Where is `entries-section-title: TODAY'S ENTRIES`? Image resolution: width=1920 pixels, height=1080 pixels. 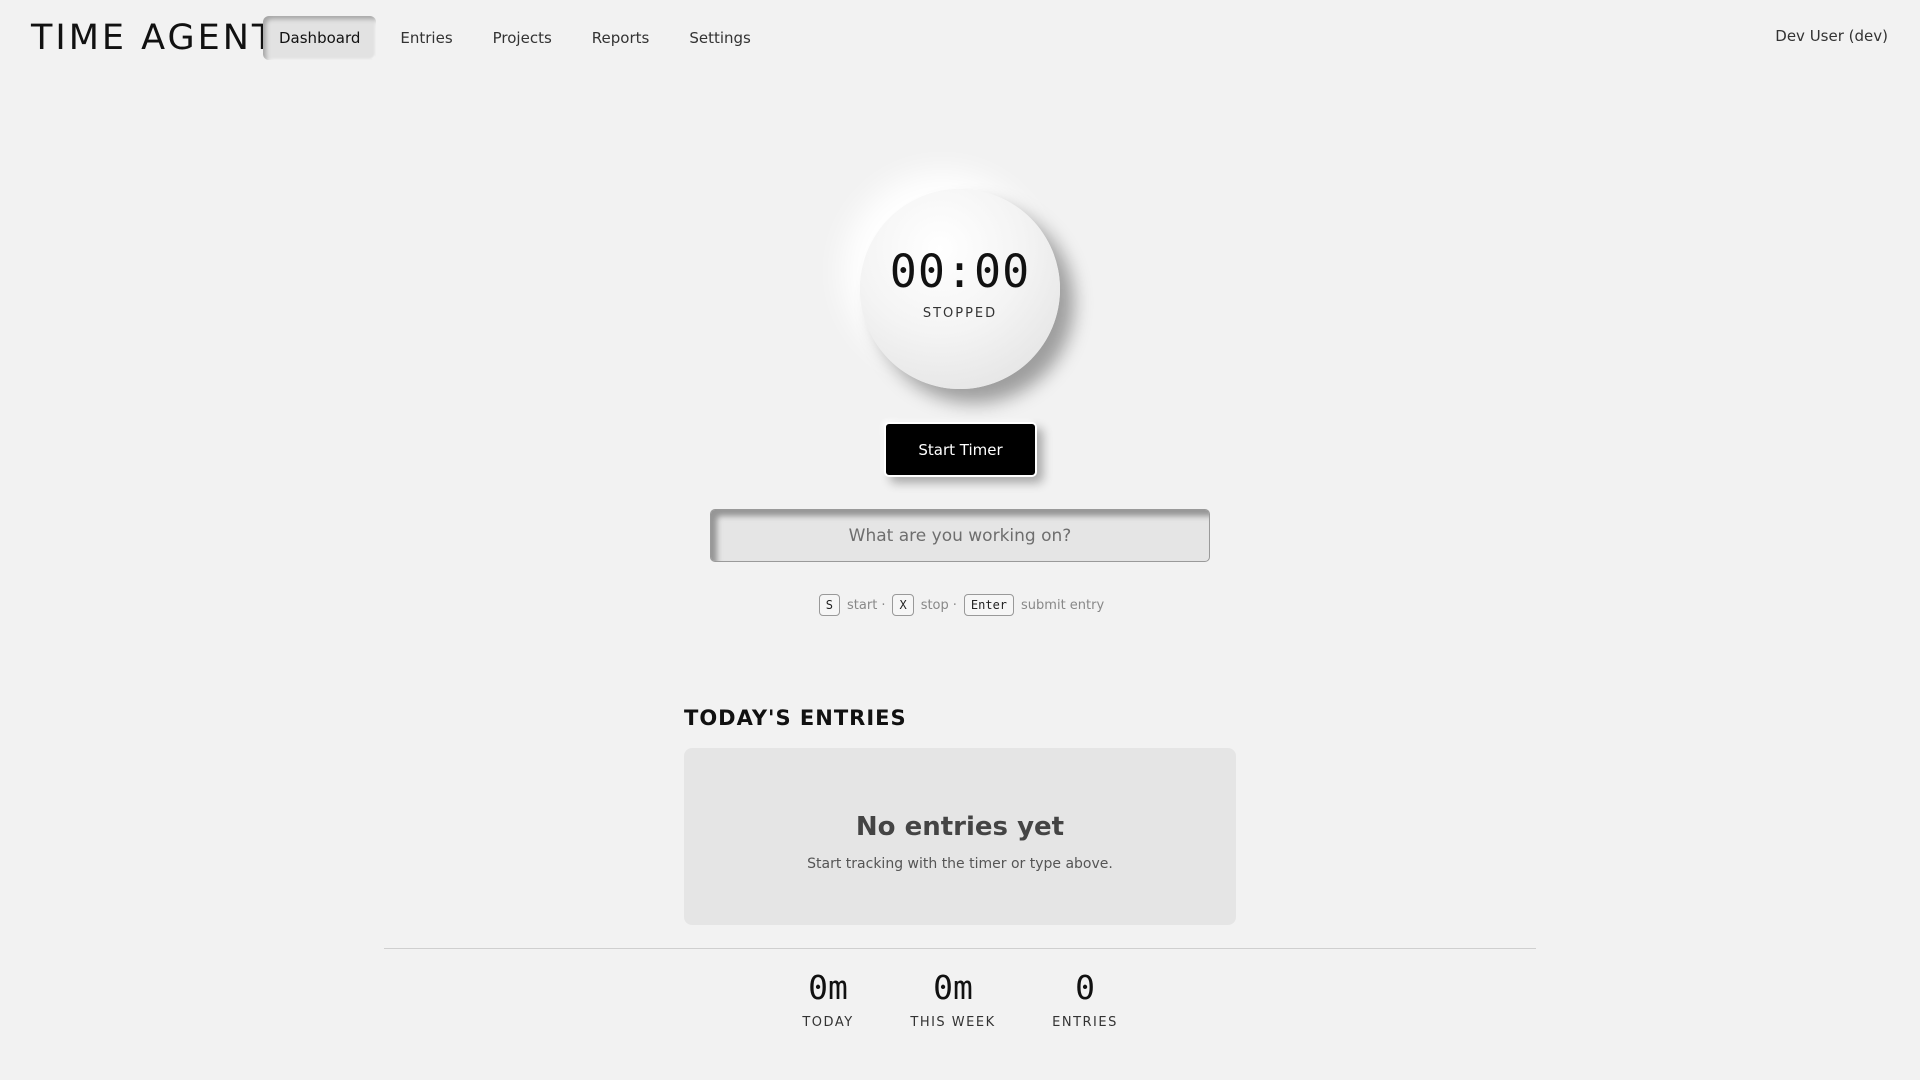 entries-section-title: TODAY'S ENTRIES is located at coordinates (795, 718).